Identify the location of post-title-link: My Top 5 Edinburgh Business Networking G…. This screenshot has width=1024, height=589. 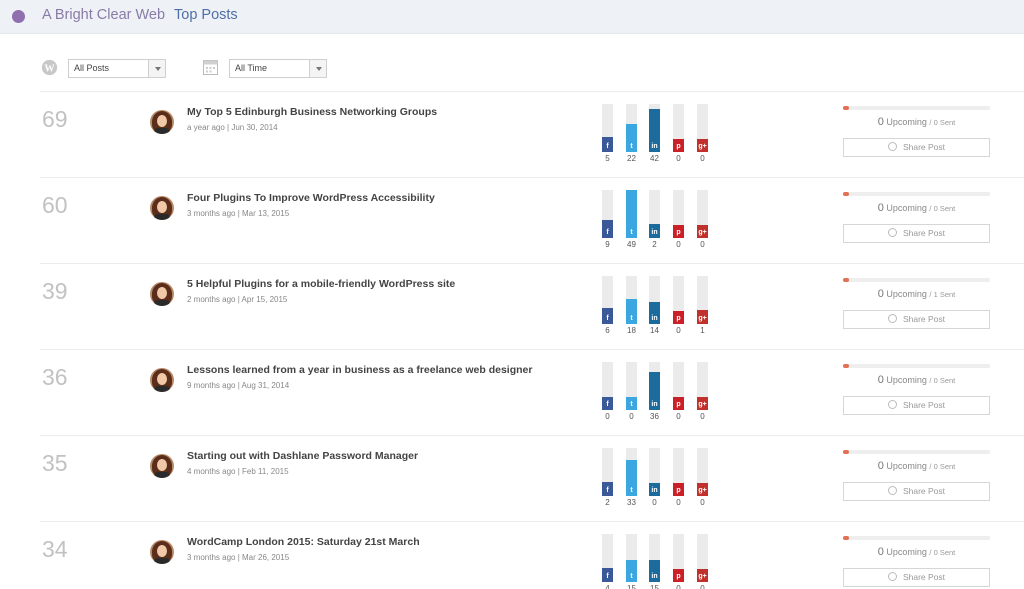
(312, 112).